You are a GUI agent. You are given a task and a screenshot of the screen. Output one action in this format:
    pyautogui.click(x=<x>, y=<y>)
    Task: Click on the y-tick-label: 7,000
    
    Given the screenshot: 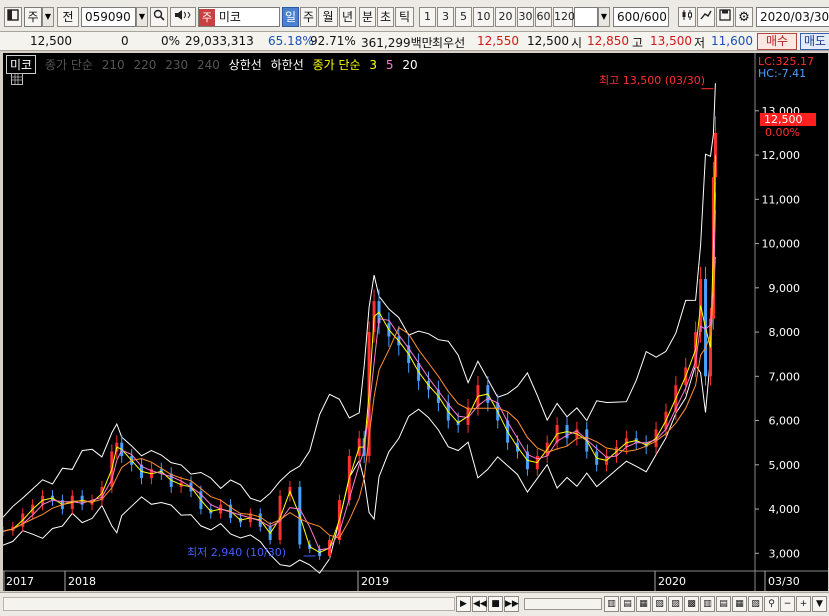 What is the action you would take?
    pyautogui.click(x=785, y=376)
    